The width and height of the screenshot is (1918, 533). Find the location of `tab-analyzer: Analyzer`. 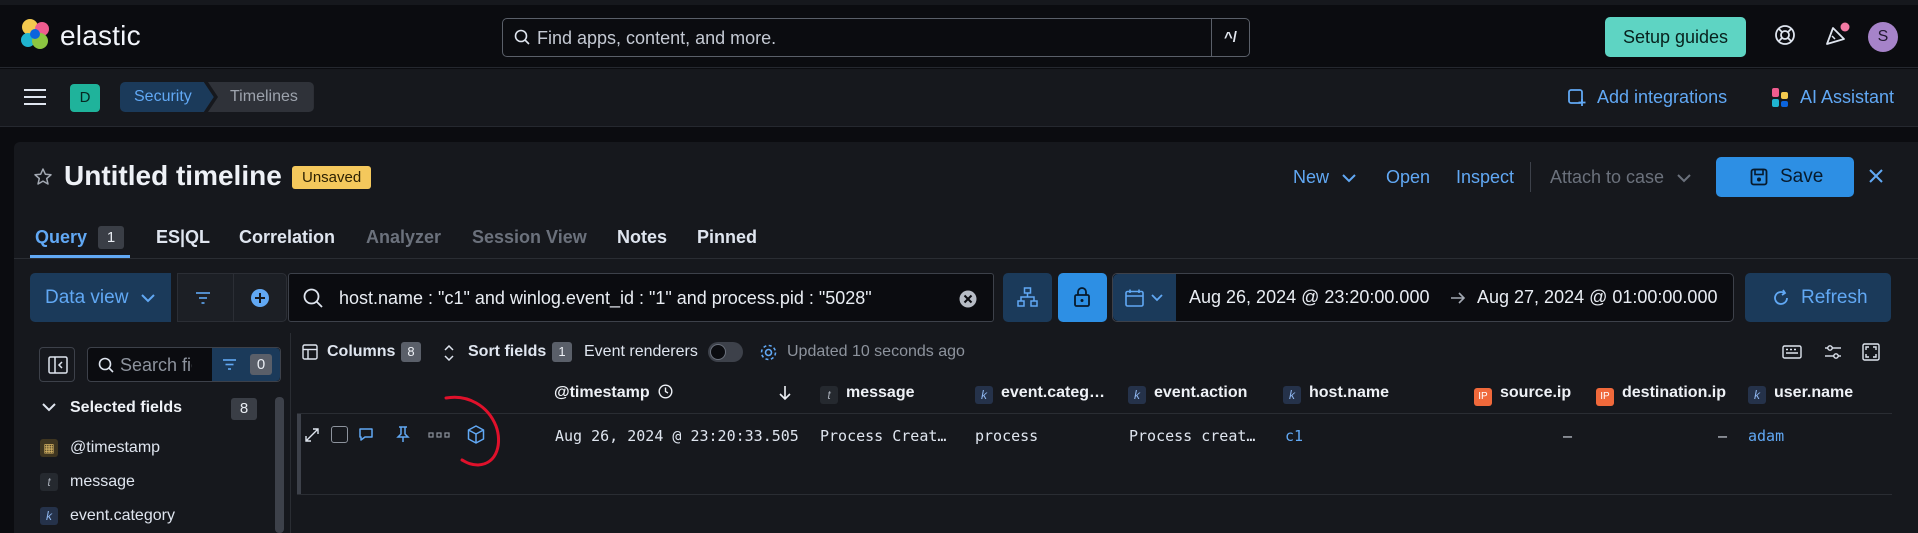

tab-analyzer: Analyzer is located at coordinates (403, 237).